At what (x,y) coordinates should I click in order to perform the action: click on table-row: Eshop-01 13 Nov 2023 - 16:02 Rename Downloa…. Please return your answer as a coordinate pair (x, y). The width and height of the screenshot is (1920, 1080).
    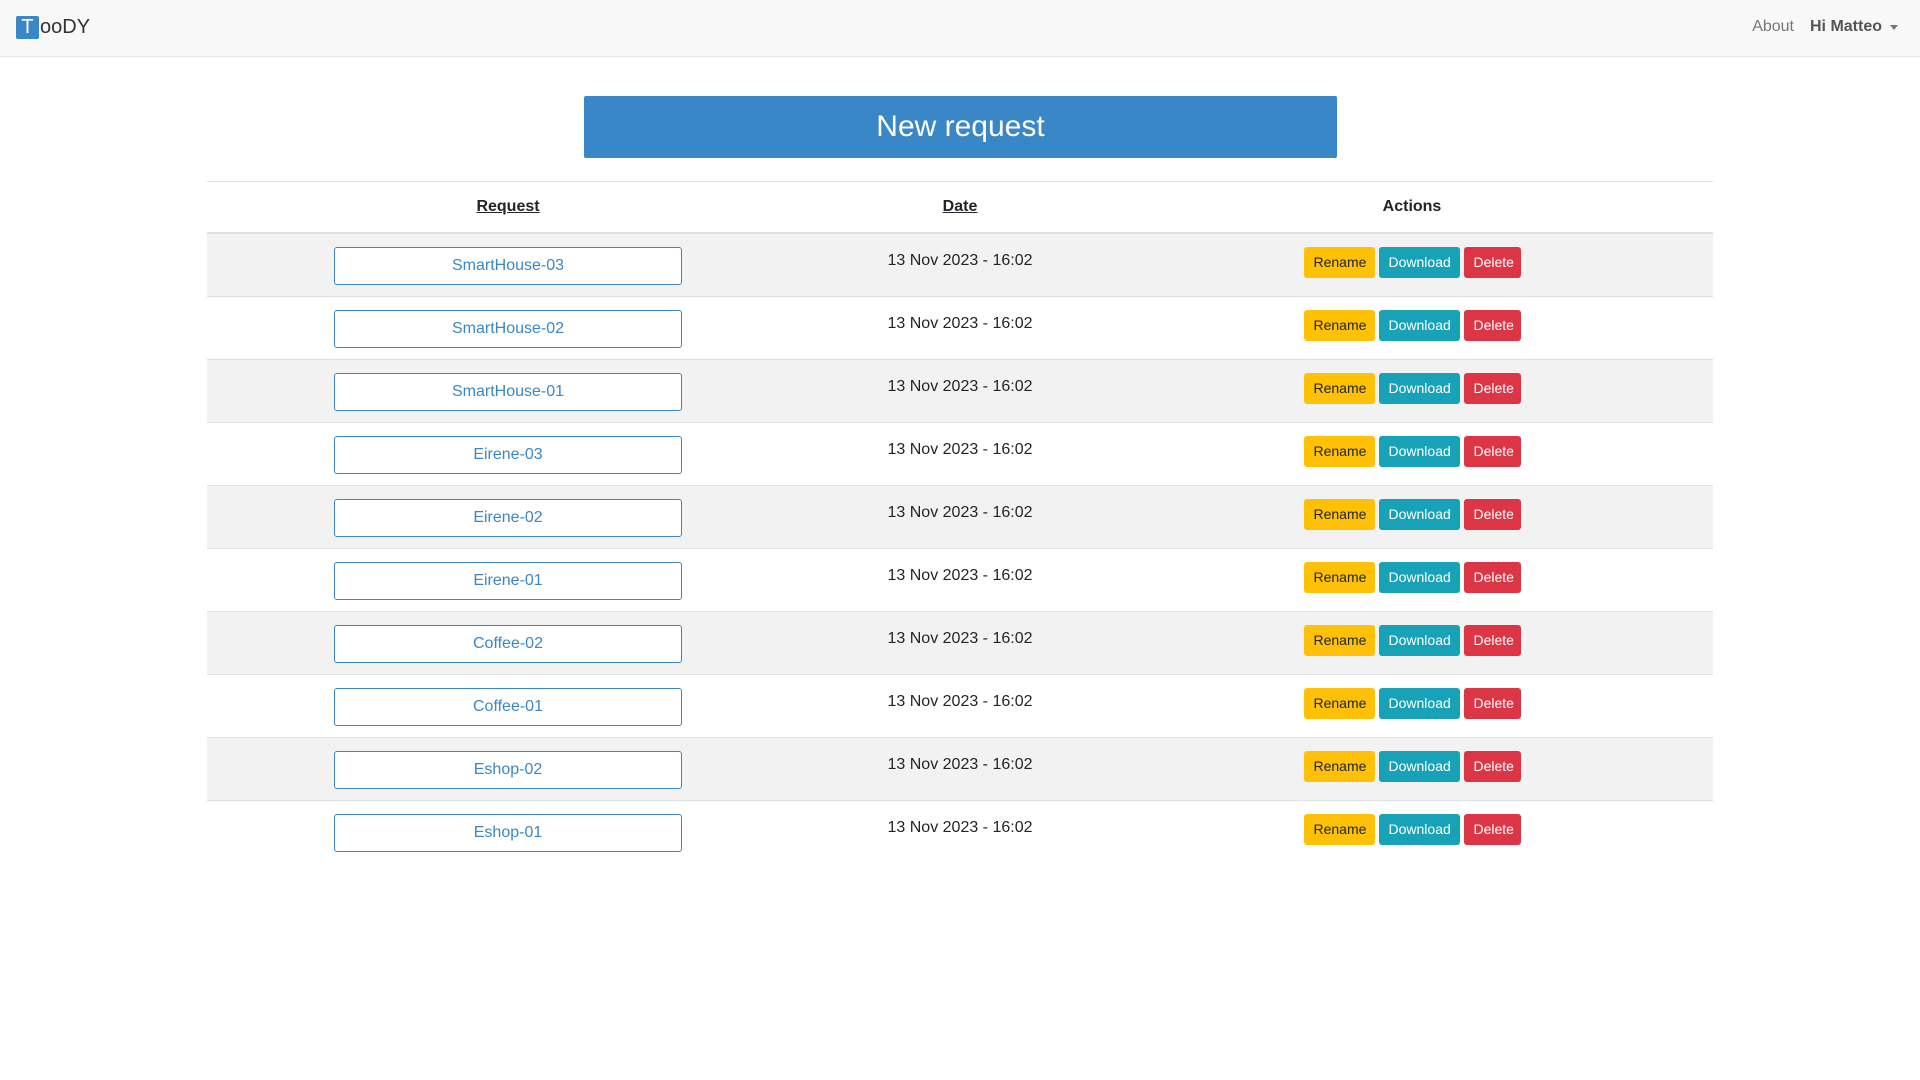
    Looking at the image, I should click on (960, 831).